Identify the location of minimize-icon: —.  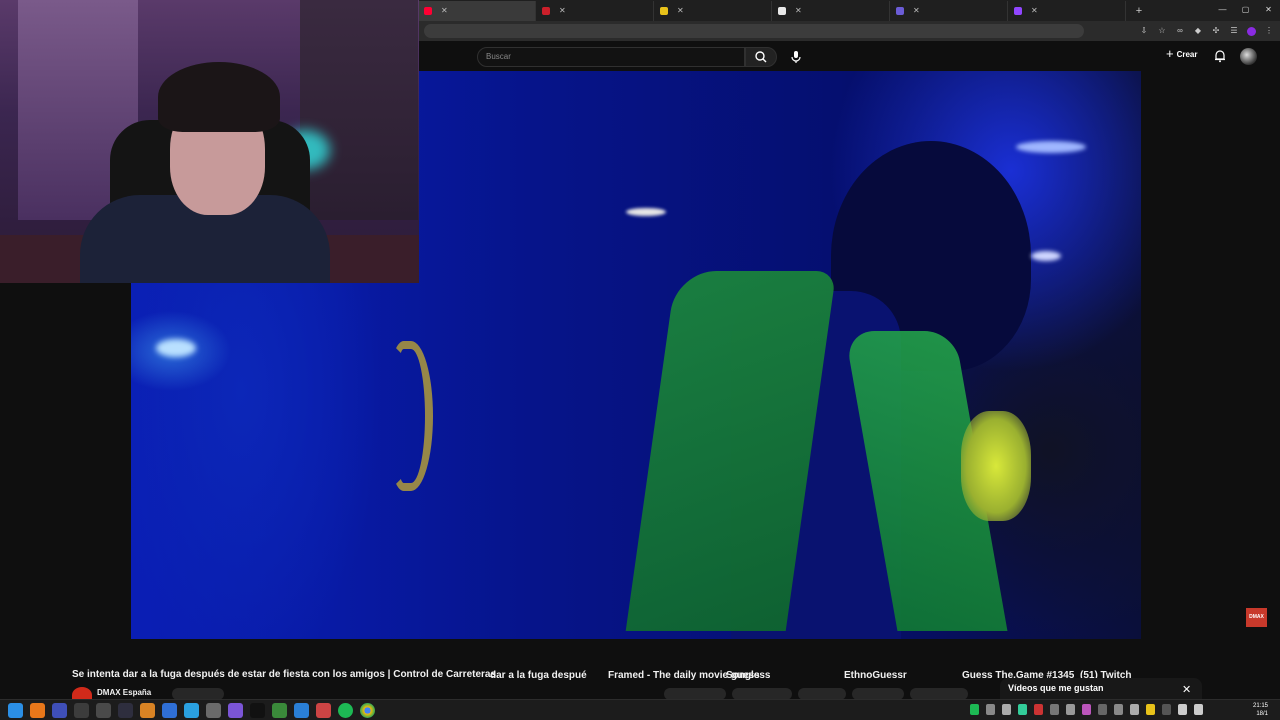
(1222, 10).